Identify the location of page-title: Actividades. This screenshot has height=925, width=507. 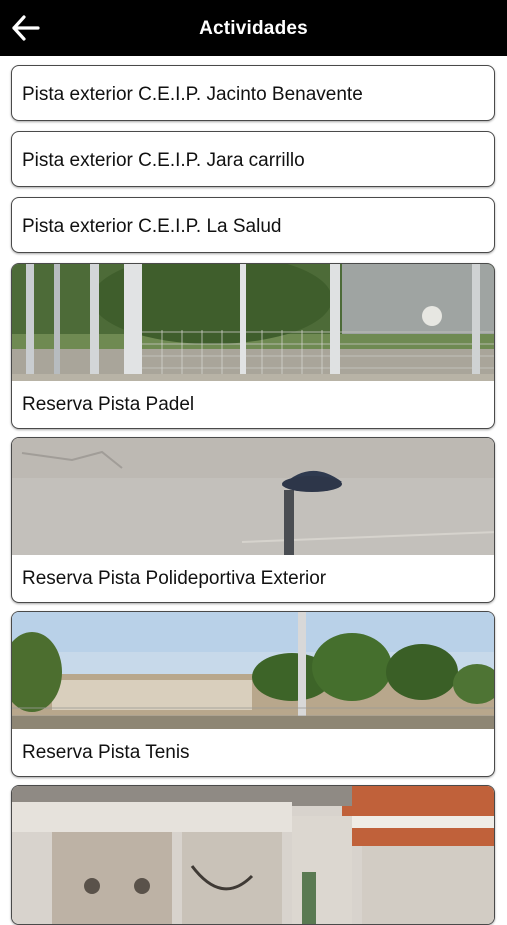
(253, 28).